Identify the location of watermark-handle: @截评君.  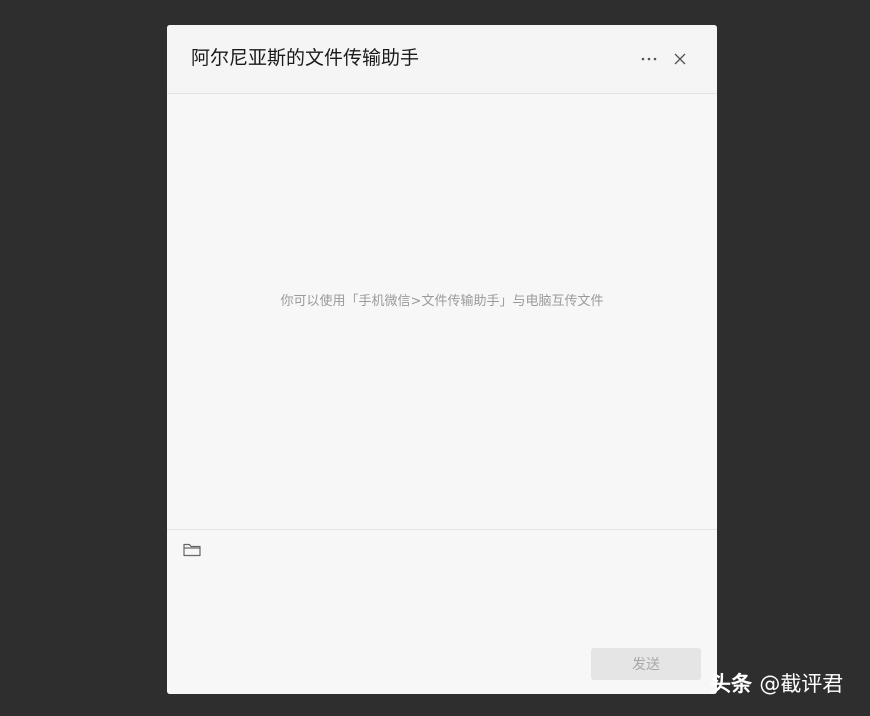
(801, 684).